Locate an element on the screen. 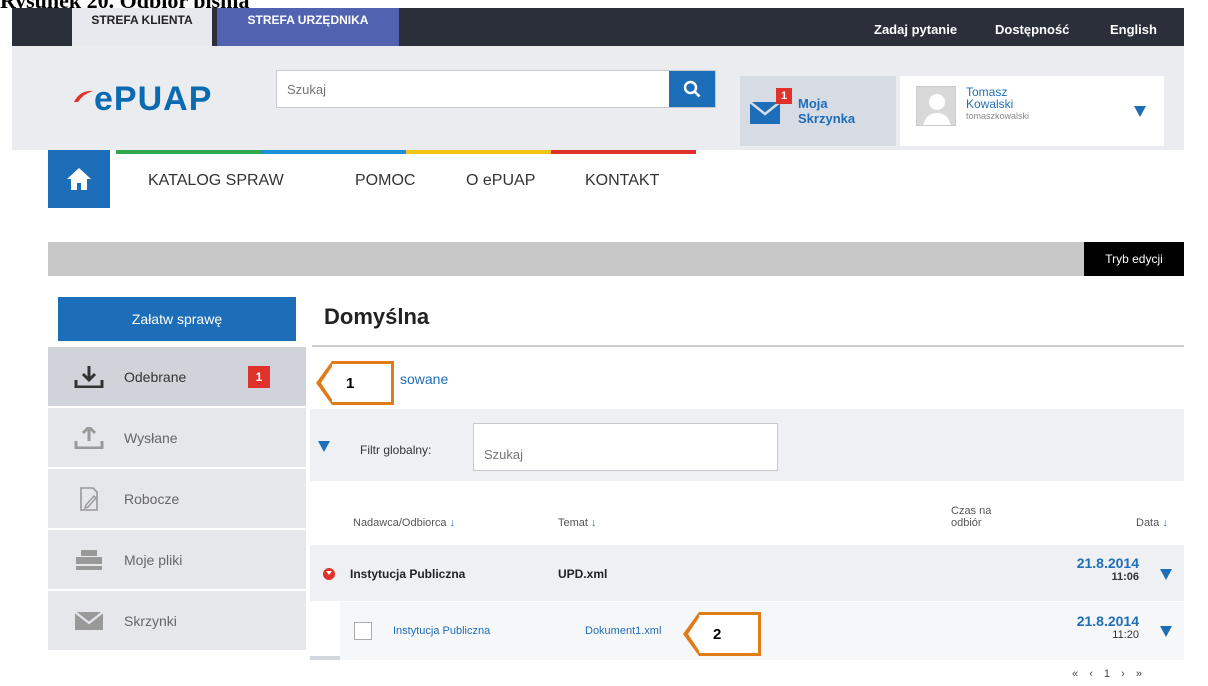 Image resolution: width=1208 pixels, height=686 pixels. nav-contact: KONTAKT is located at coordinates (622, 181).